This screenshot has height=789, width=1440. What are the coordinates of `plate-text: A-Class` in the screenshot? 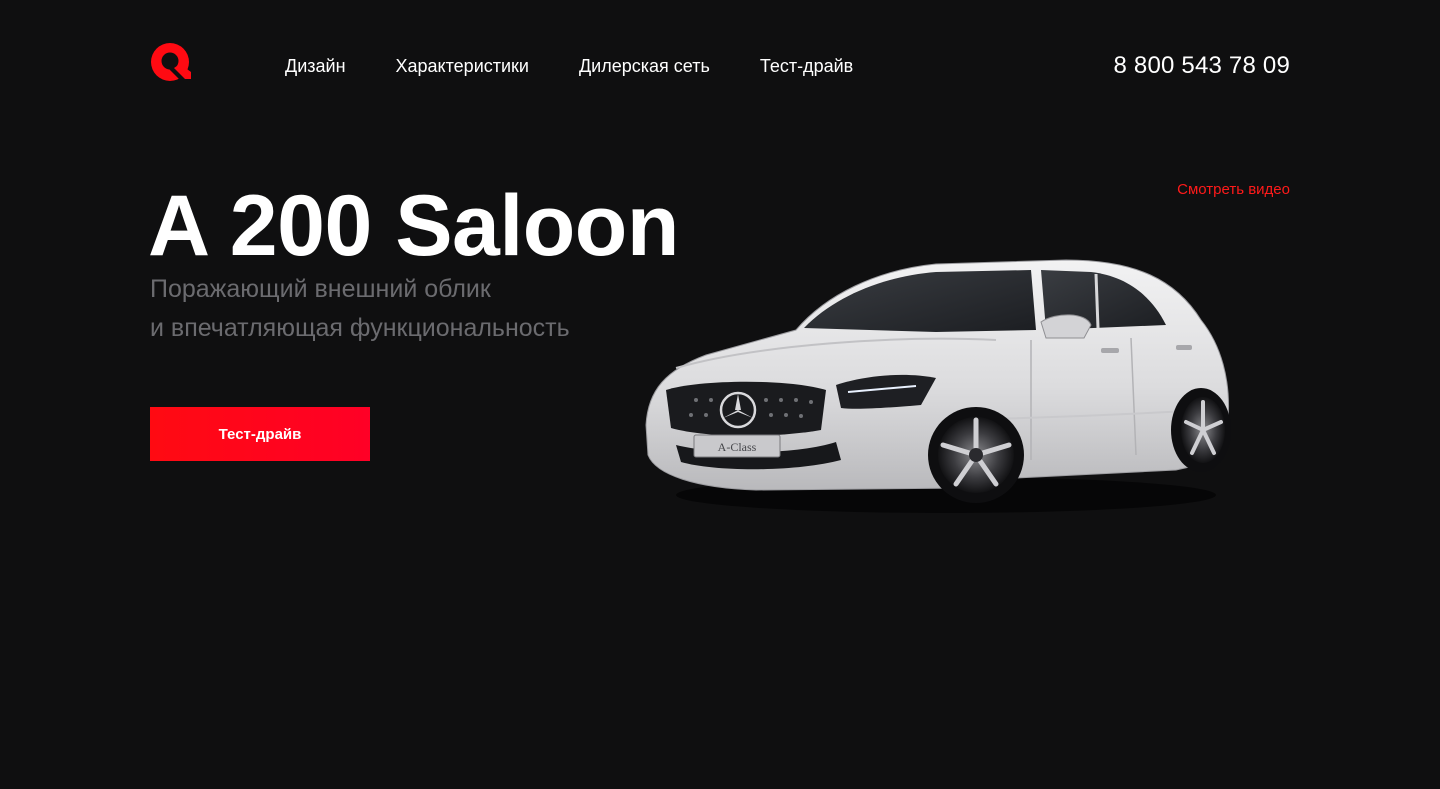 It's located at (737, 447).